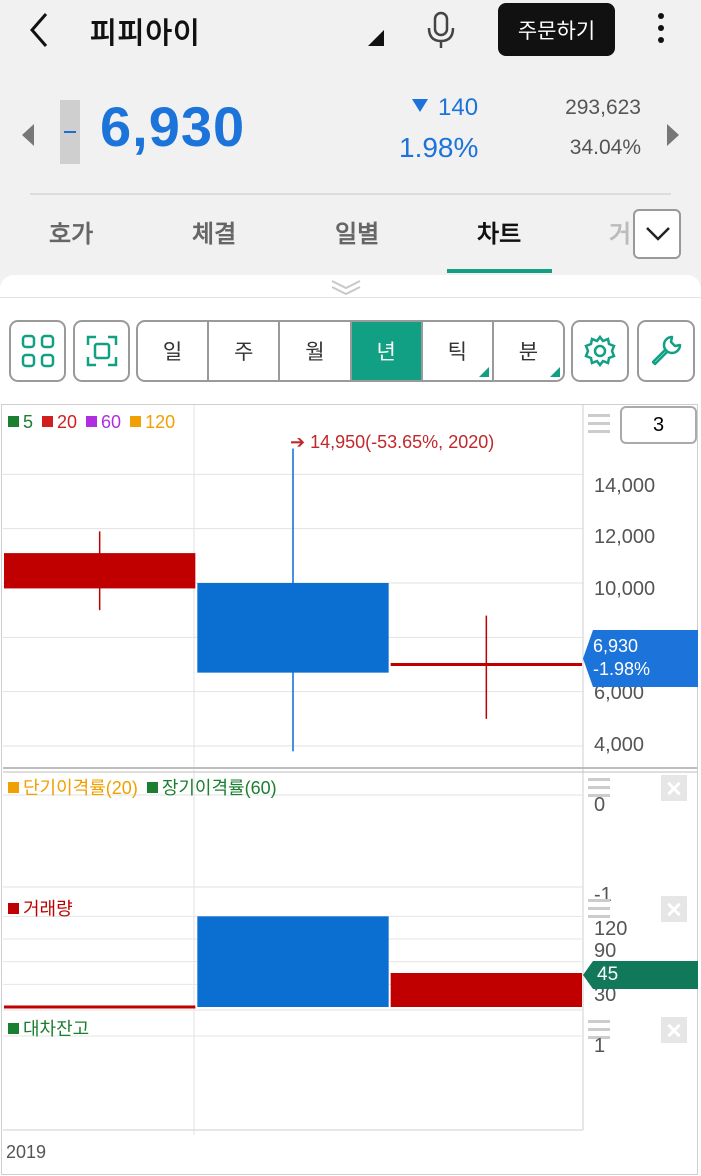 This screenshot has width=701, height=1176. What do you see at coordinates (611, 929) in the screenshot?
I see `volume-axis-label: 120` at bounding box center [611, 929].